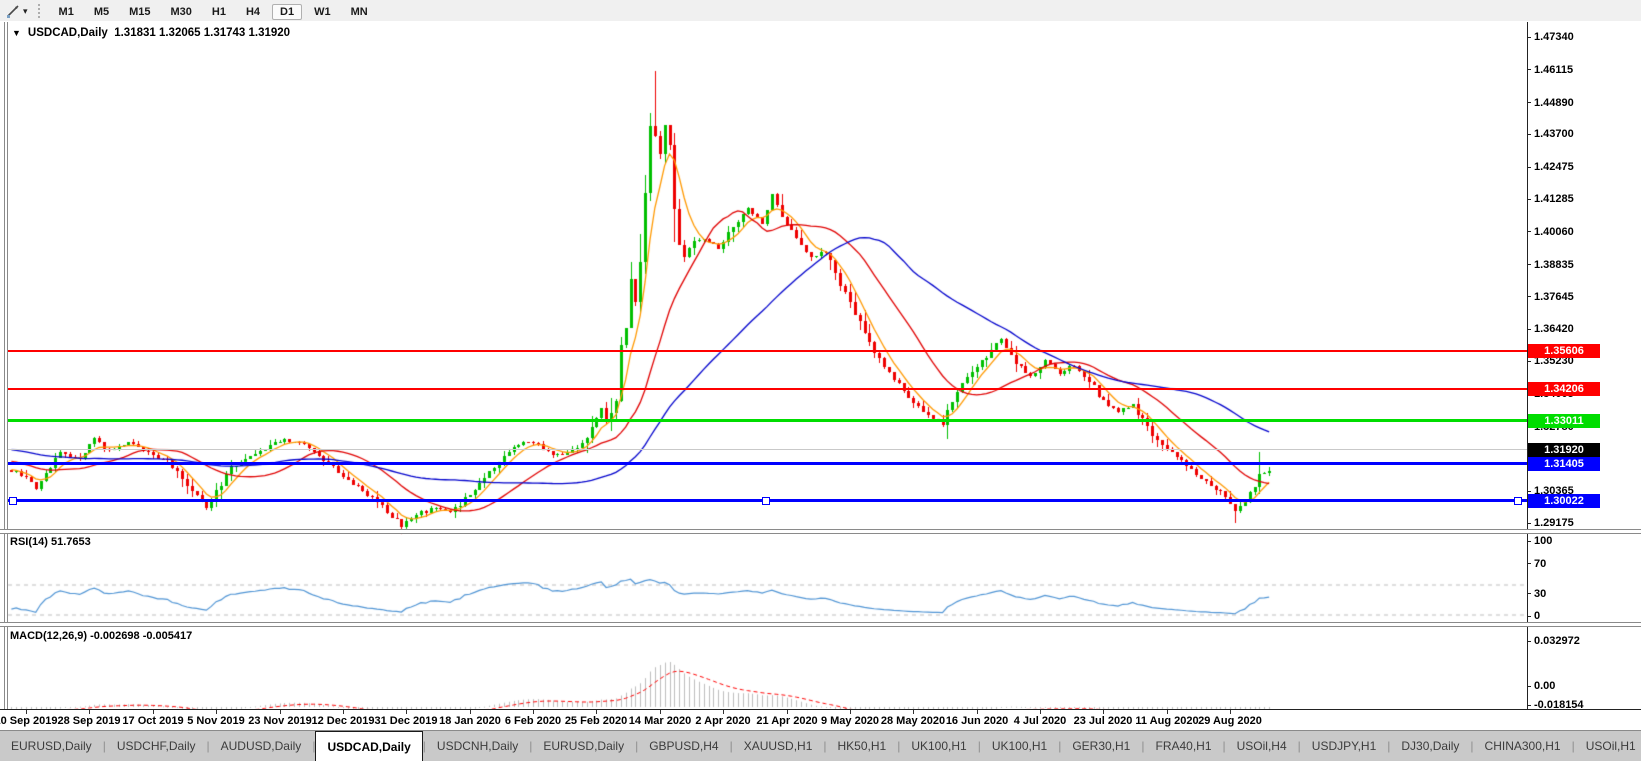 This screenshot has height=761, width=1641. I want to click on tab-usdchf-daily: USDCHF,Daily, so click(156, 746).